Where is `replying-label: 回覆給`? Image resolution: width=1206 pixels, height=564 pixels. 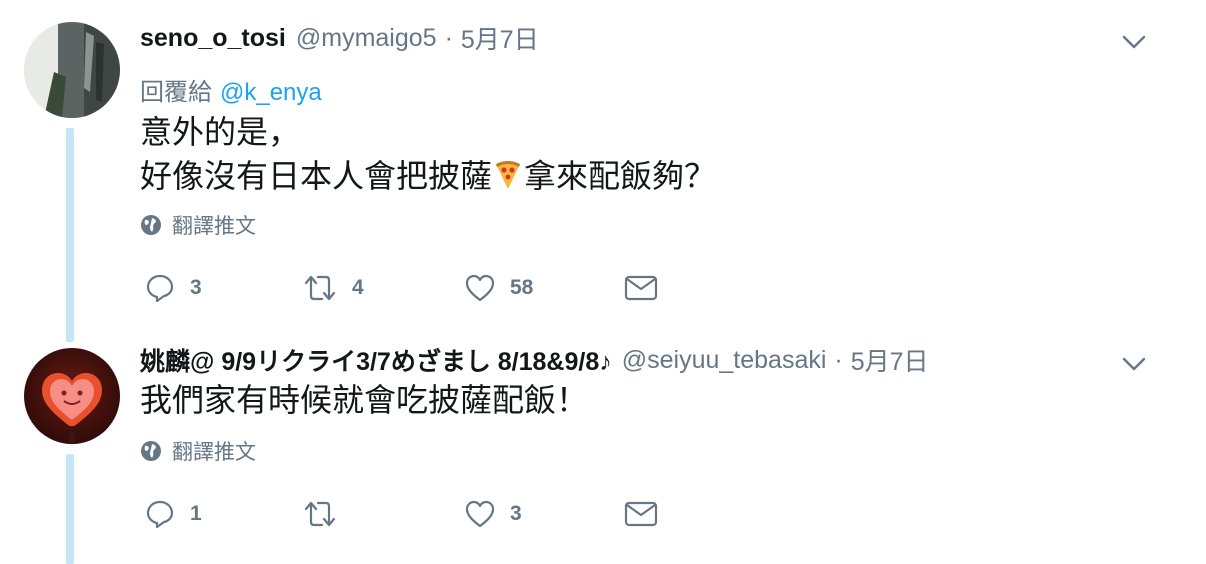
replying-label: 回覆給 is located at coordinates (176, 92).